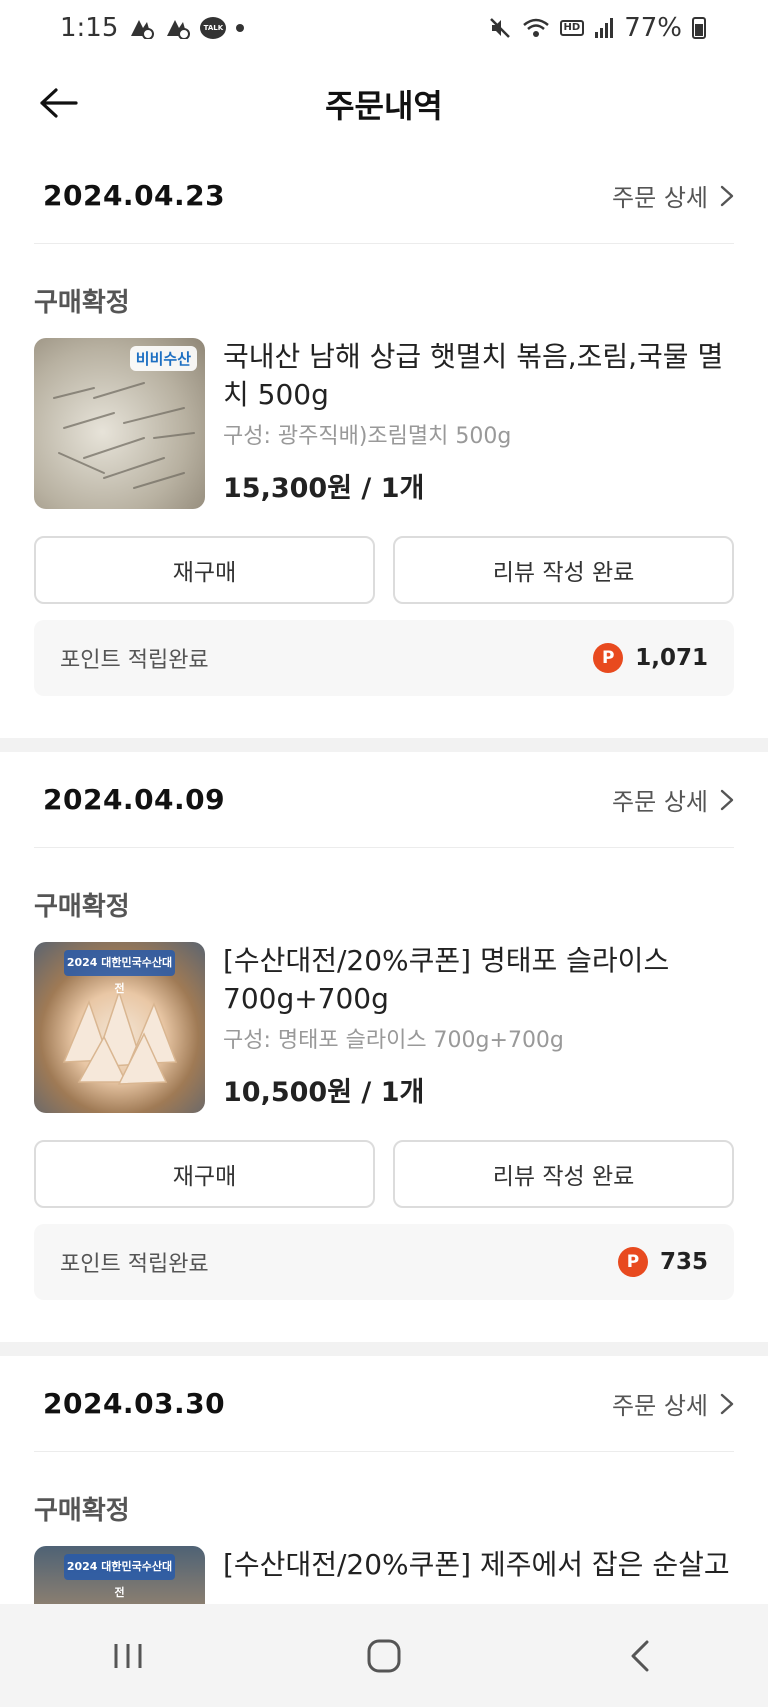 This screenshot has width=768, height=1707. Describe the element at coordinates (213, 28) in the screenshot. I see `kakaotalk-icon: TALK` at that location.